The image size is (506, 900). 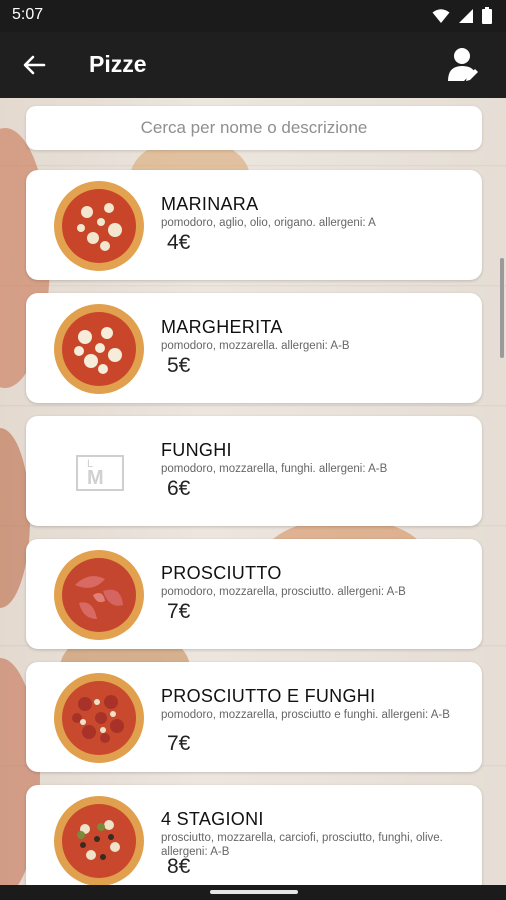 What do you see at coordinates (99, 595) in the screenshot?
I see `pizza-prosciutto-image` at bounding box center [99, 595].